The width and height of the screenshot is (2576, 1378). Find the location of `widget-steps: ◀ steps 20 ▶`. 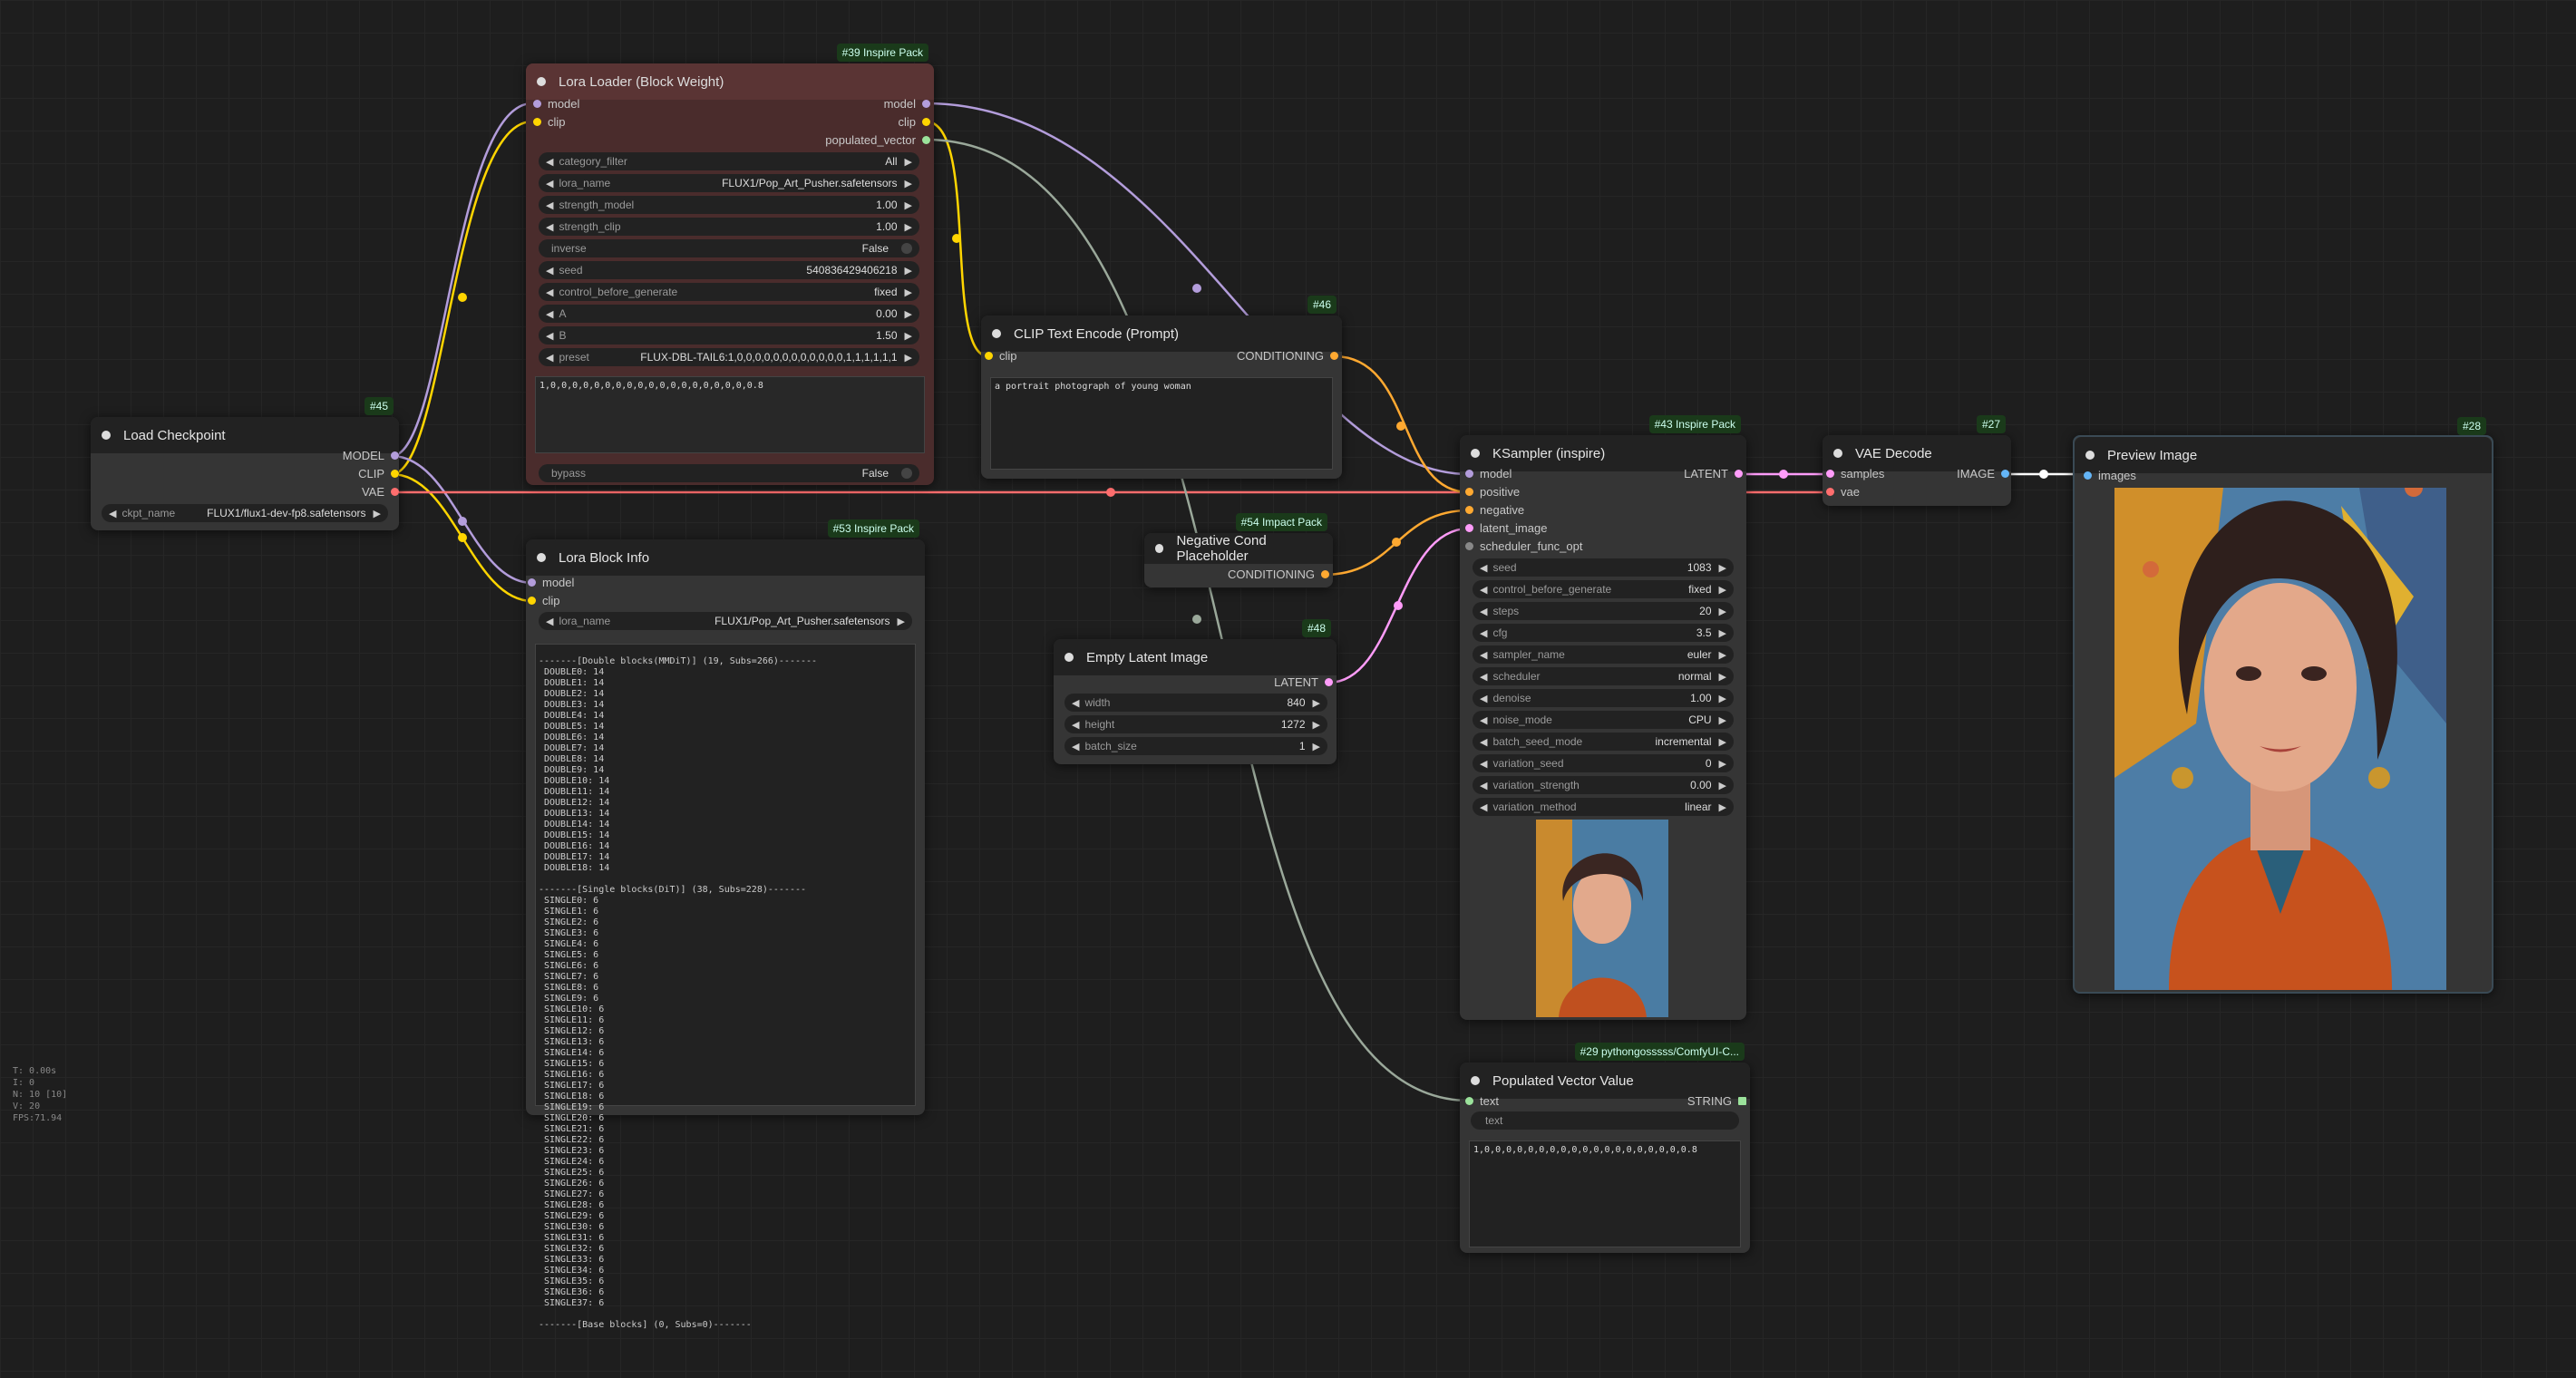

widget-steps: ◀ steps 20 ▶ is located at coordinates (1603, 611).